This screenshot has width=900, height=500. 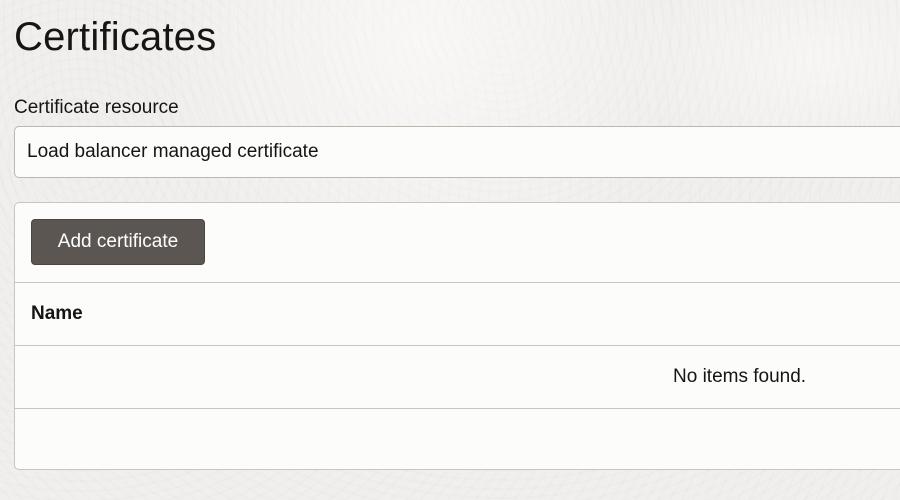 What do you see at coordinates (457, 439) in the screenshot?
I see `table-footer` at bounding box center [457, 439].